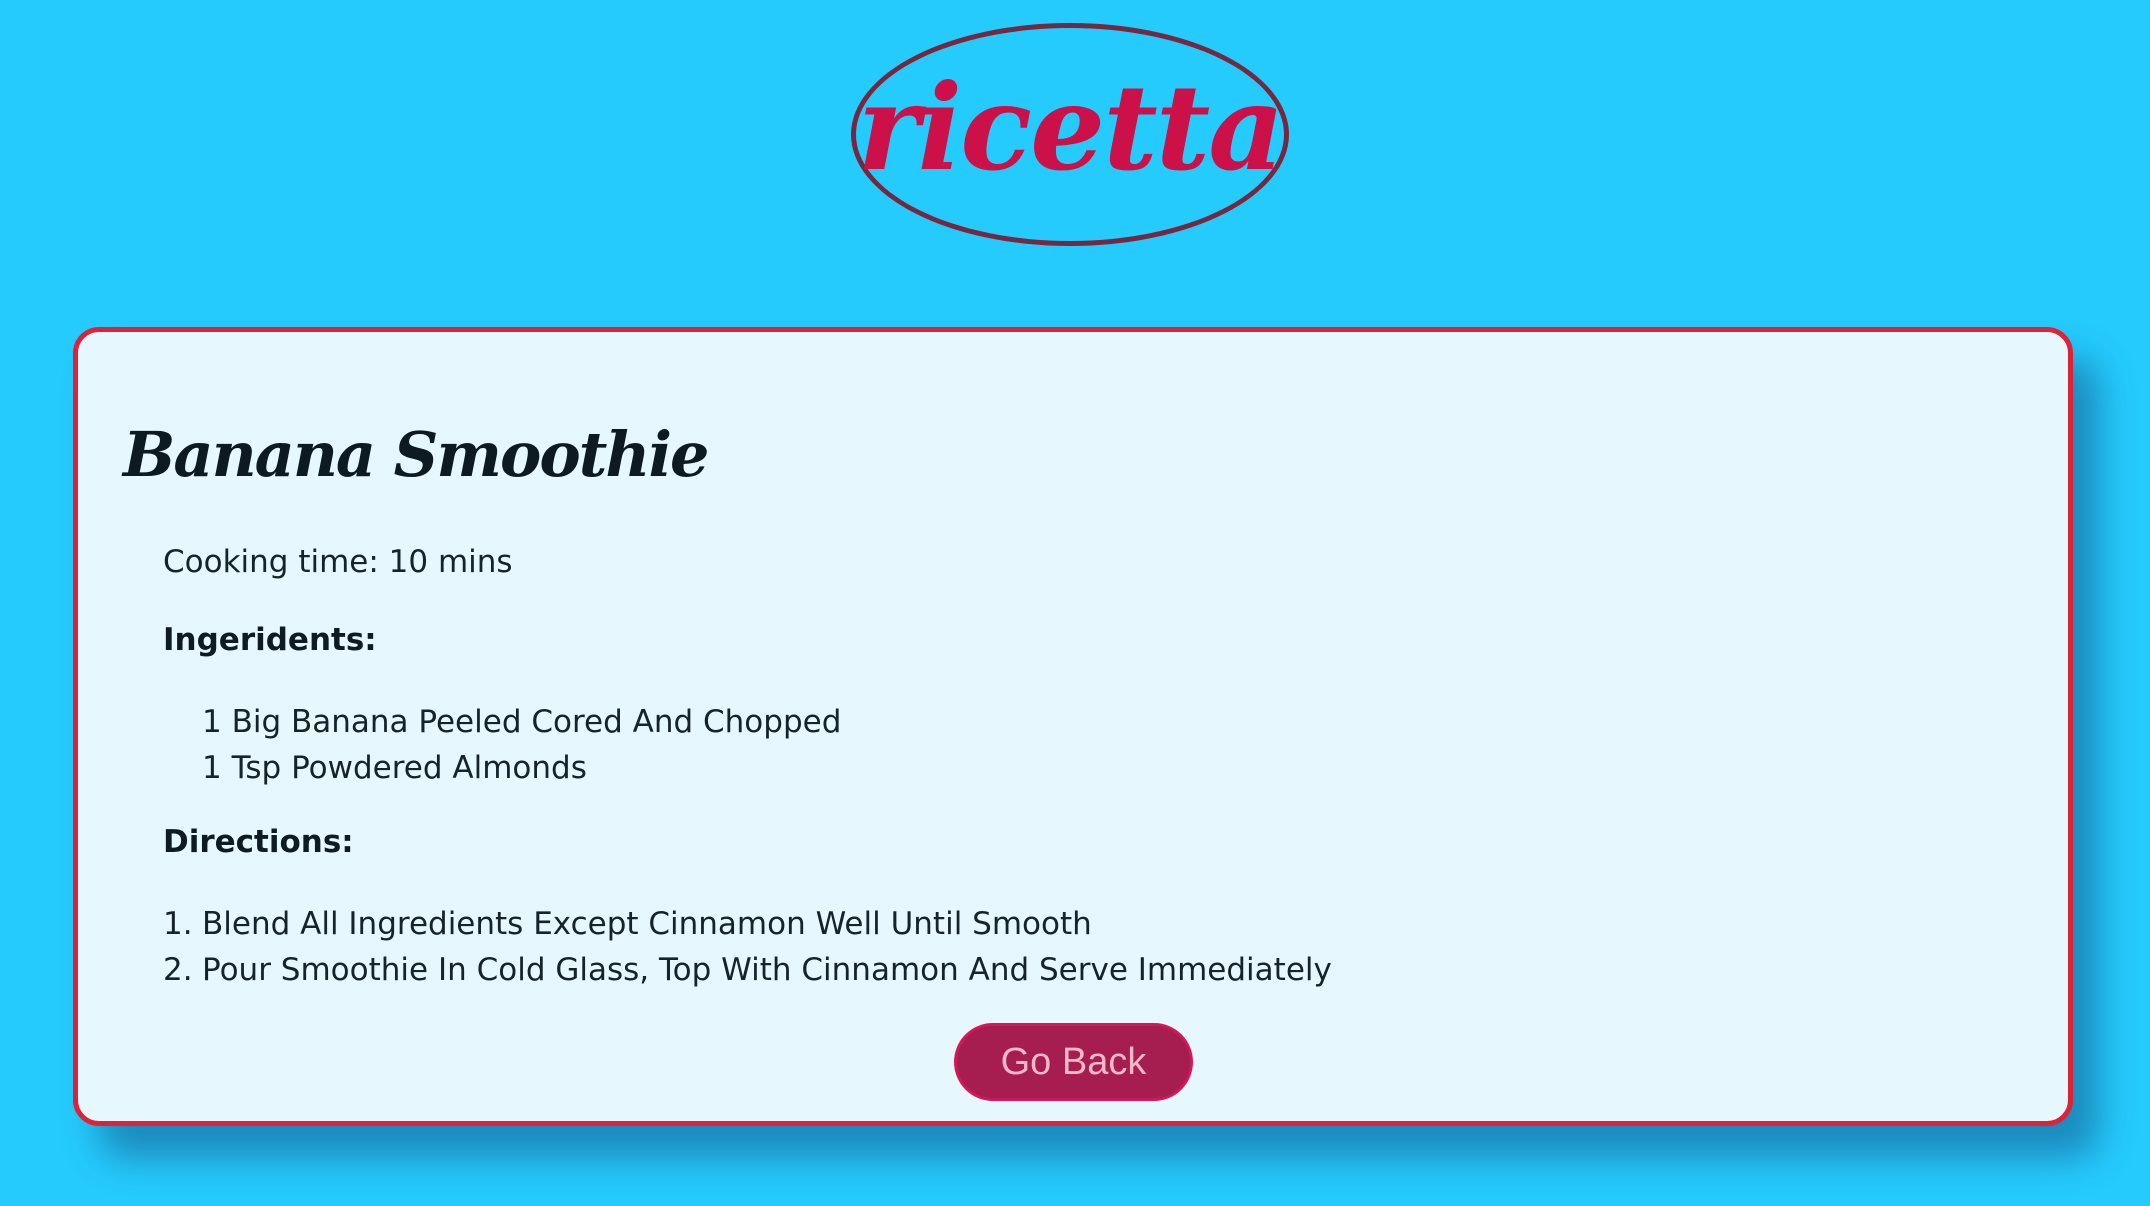 Image resolution: width=2150 pixels, height=1206 pixels. Describe the element at coordinates (416, 454) in the screenshot. I see `recipe-title: Banana Smoothie` at that location.